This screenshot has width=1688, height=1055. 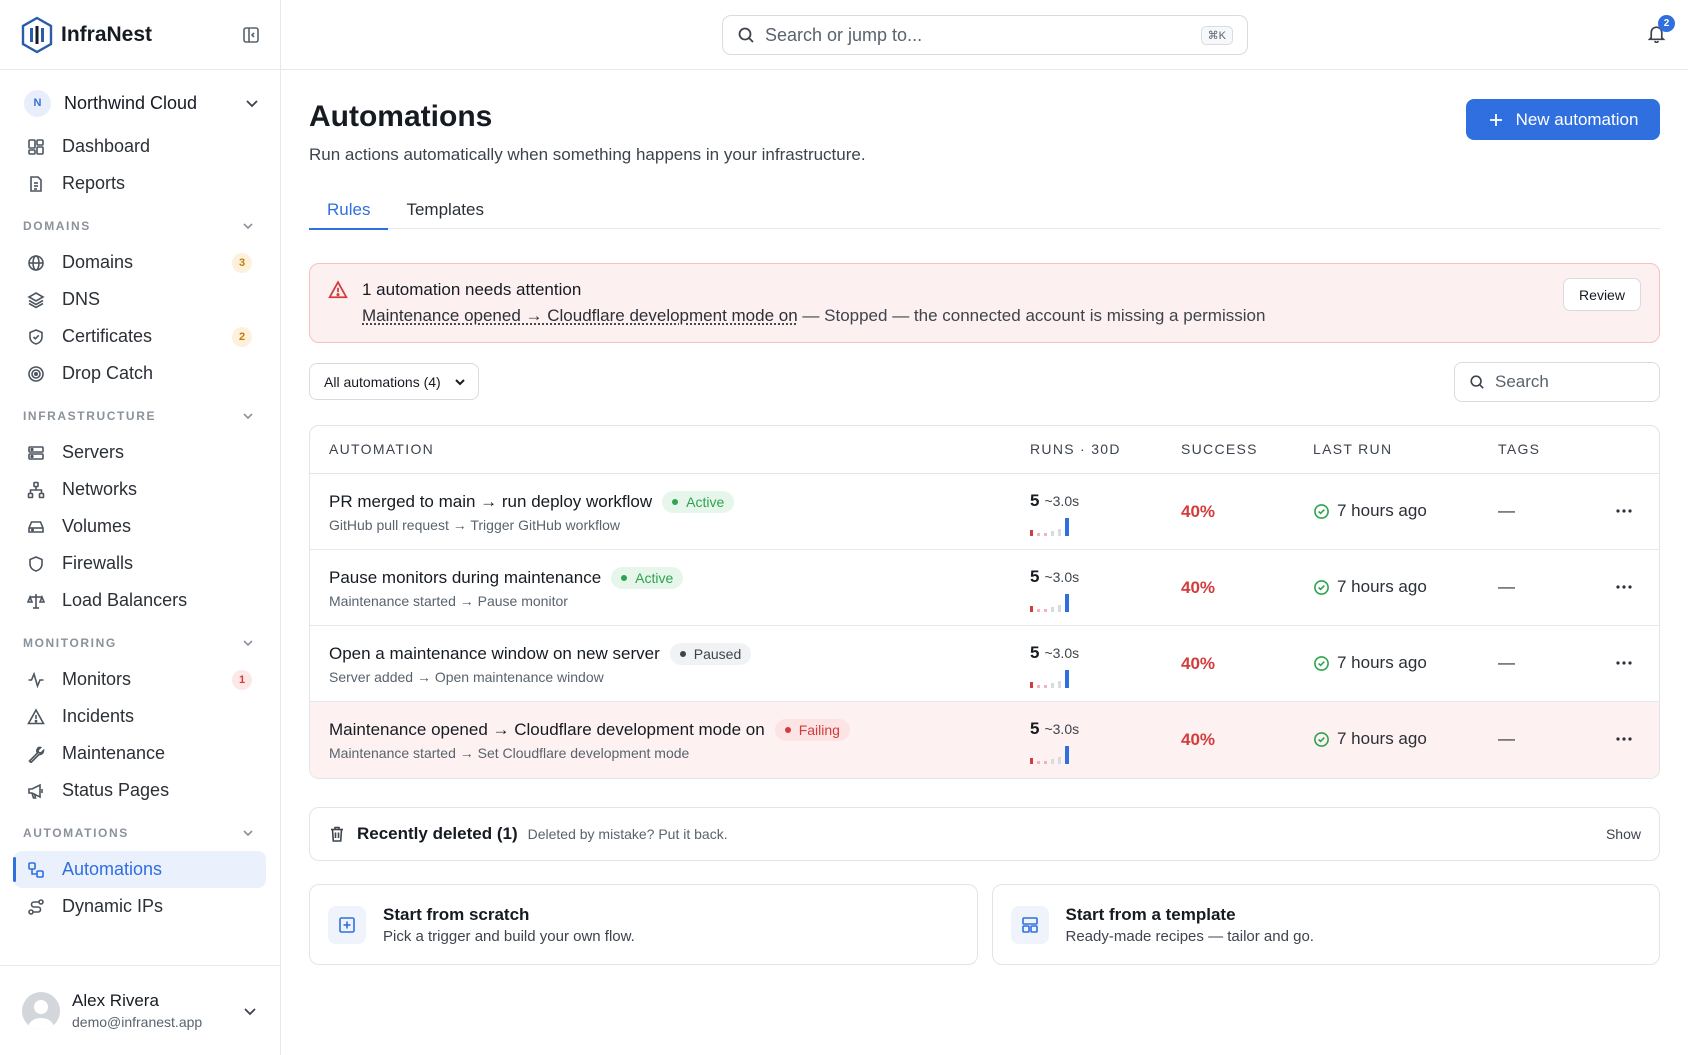 What do you see at coordinates (36, 870) in the screenshot?
I see `workflow-icon` at bounding box center [36, 870].